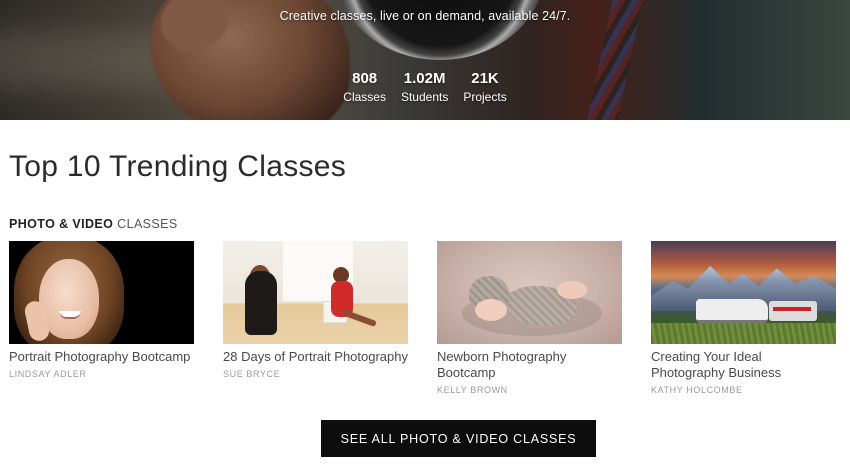 The height and width of the screenshot is (471, 850). Describe the element at coordinates (145, 224) in the screenshot. I see `category-suffix: CLASSES` at that location.